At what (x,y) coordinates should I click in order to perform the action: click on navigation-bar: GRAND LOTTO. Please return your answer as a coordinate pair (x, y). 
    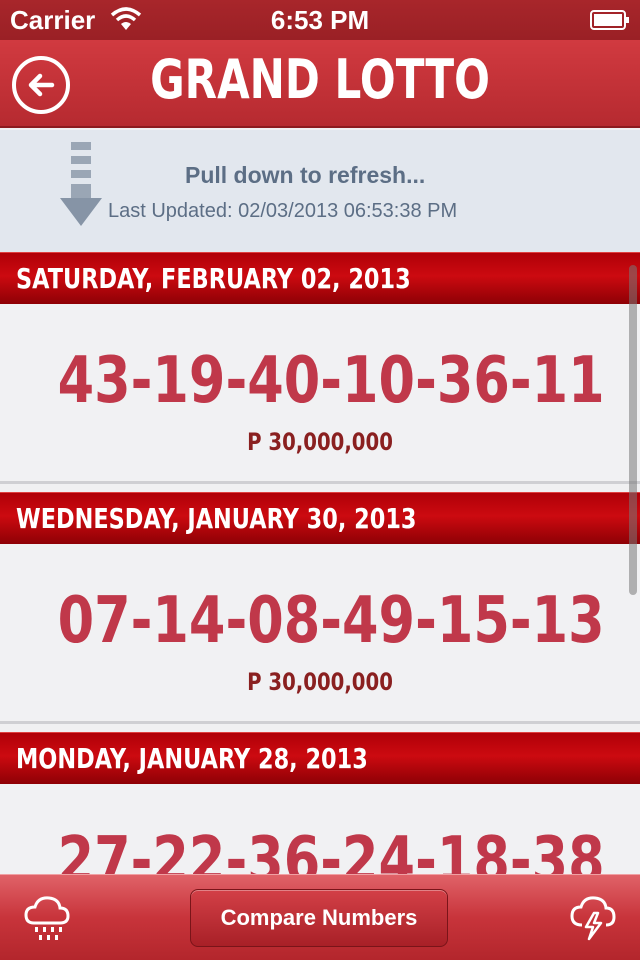
    Looking at the image, I should click on (320, 84).